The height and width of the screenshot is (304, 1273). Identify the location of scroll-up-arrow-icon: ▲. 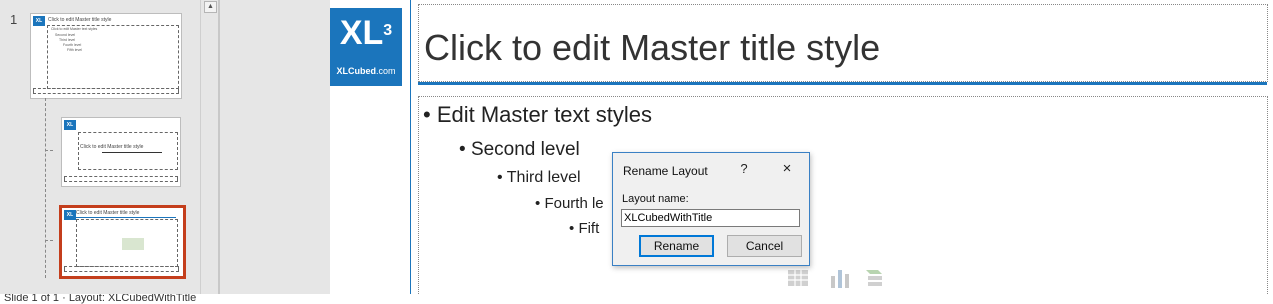
(210, 7).